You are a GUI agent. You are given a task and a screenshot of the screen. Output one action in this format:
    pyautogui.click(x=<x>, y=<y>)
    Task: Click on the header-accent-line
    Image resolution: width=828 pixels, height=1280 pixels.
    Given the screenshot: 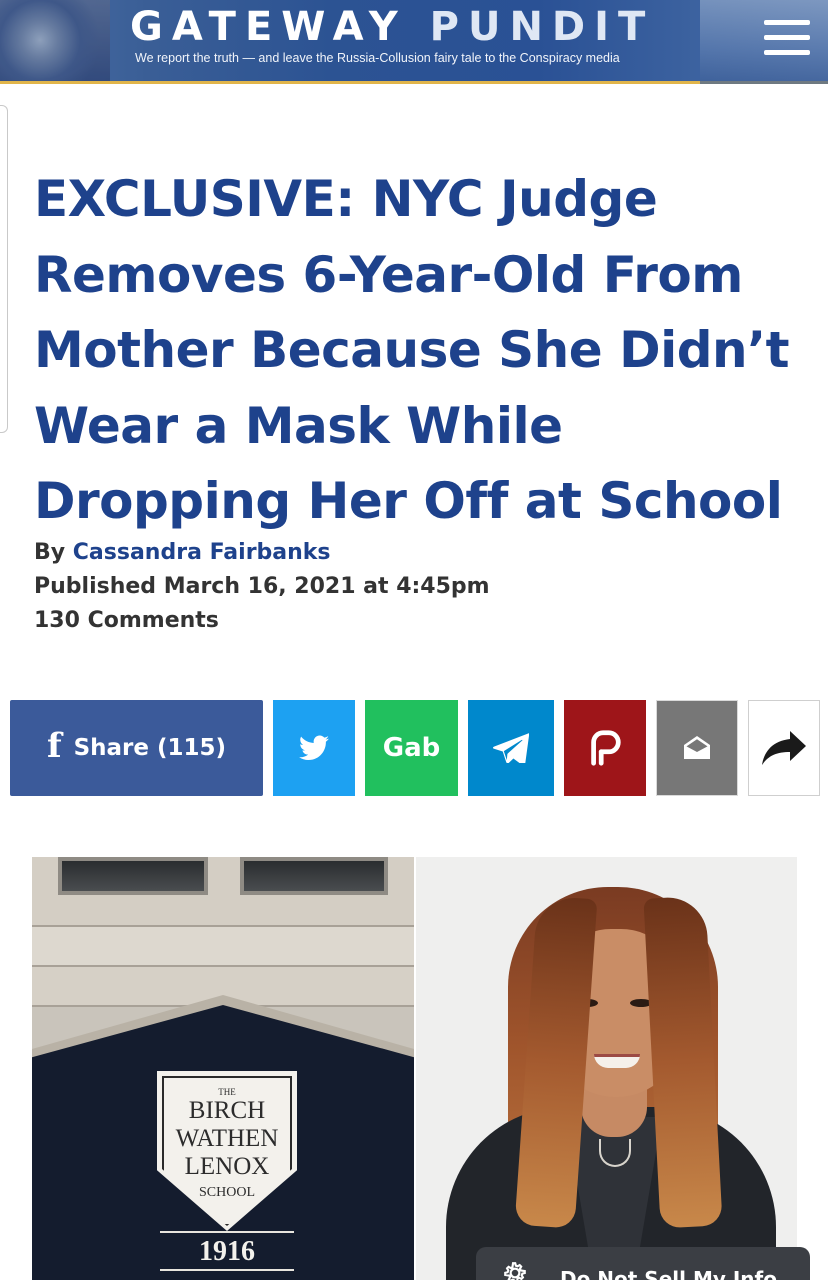 What is the action you would take?
    pyautogui.click(x=414, y=82)
    